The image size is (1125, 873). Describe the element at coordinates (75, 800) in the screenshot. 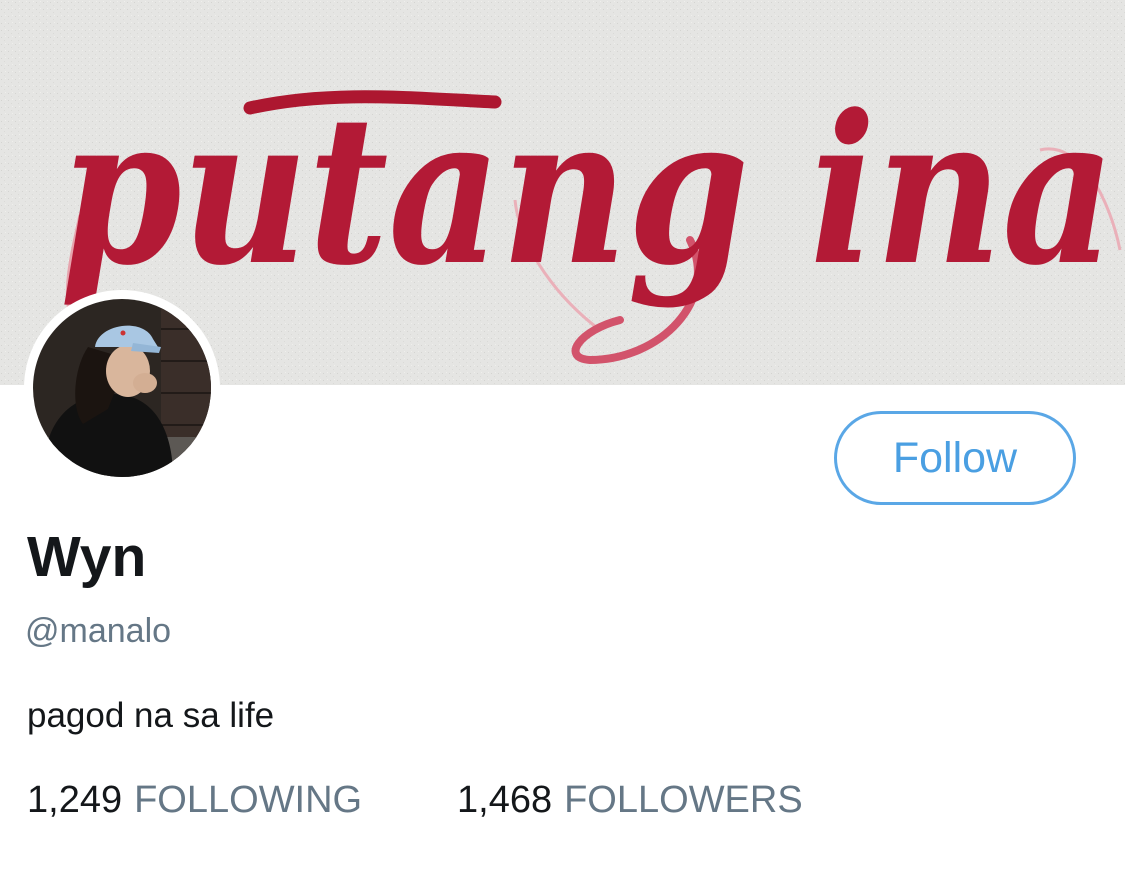

I see `following-count: 1,249` at that location.